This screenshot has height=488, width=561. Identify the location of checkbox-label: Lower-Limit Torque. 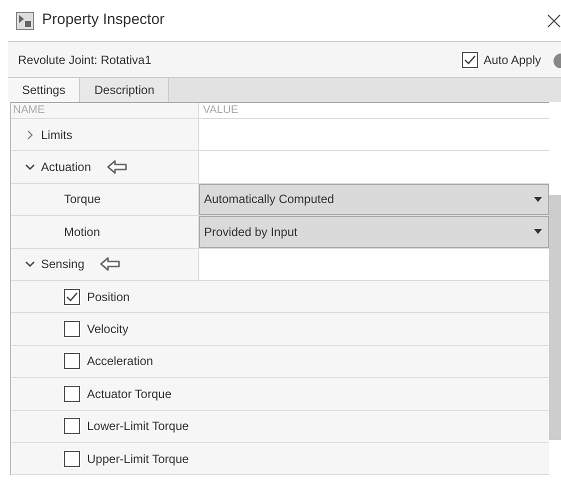
(138, 427).